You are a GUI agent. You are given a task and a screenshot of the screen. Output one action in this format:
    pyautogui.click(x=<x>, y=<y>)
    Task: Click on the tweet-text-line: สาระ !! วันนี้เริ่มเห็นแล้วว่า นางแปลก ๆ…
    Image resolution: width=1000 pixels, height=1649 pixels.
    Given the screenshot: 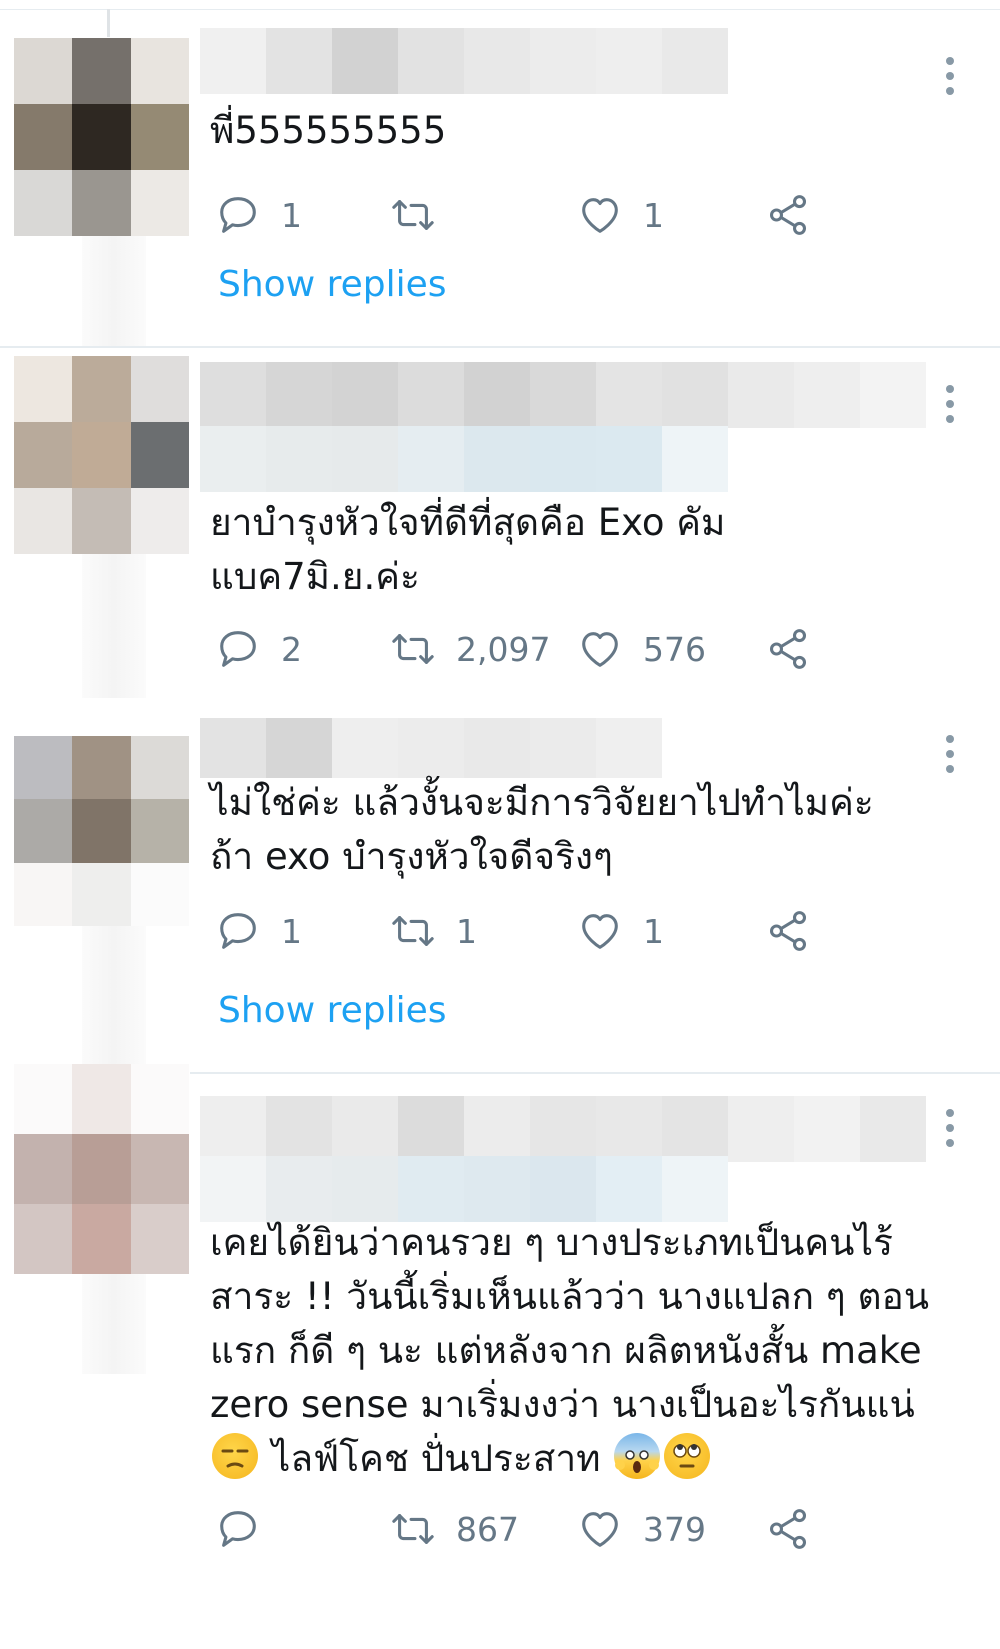 What is the action you would take?
    pyautogui.click(x=569, y=1296)
    